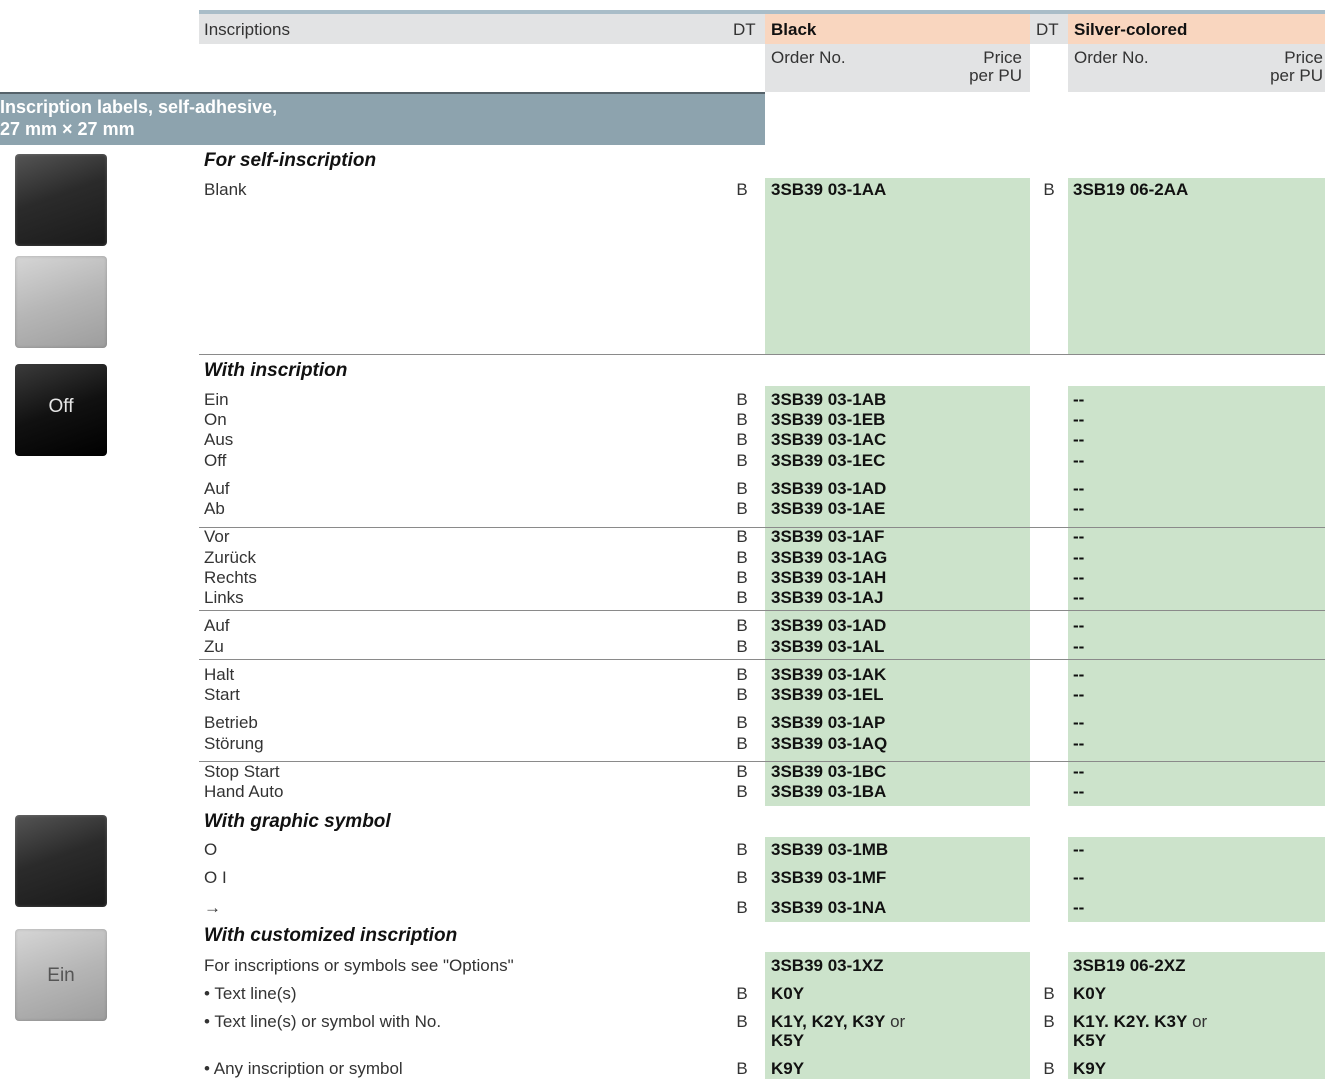  Describe the element at coordinates (290, 160) in the screenshot. I see `group-self-inscription: For self-inscription` at that location.